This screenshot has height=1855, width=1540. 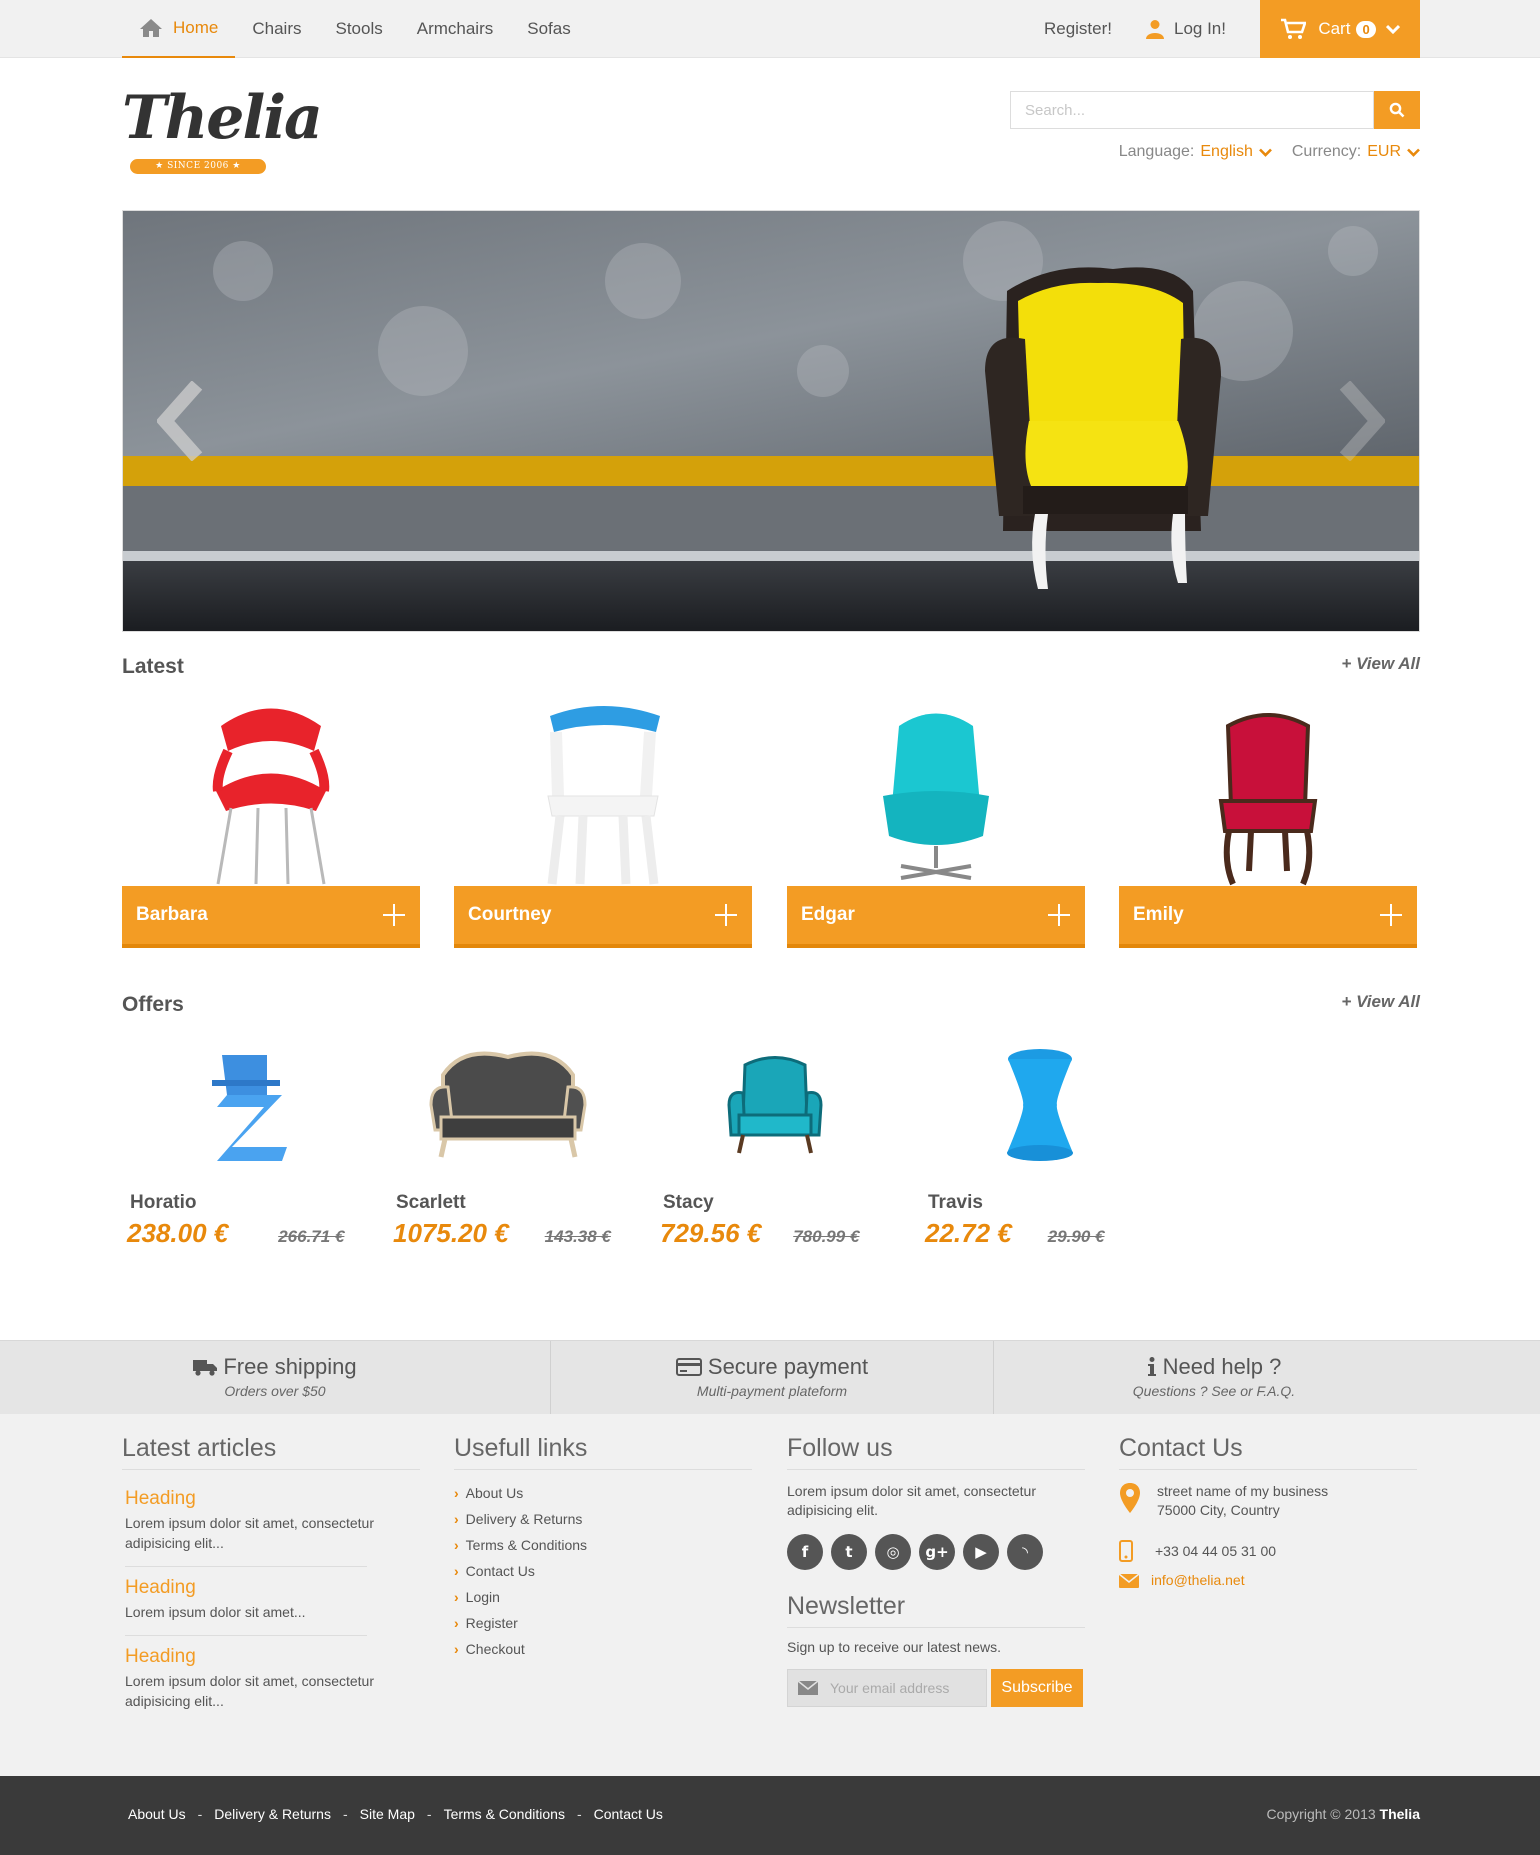 What do you see at coordinates (246, 1566) in the screenshot?
I see `divider` at bounding box center [246, 1566].